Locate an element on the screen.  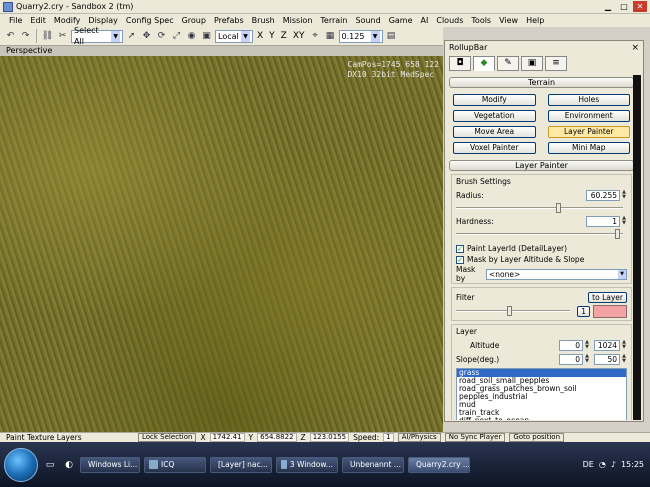
menu-game: Game is located at coordinates (401, 20).